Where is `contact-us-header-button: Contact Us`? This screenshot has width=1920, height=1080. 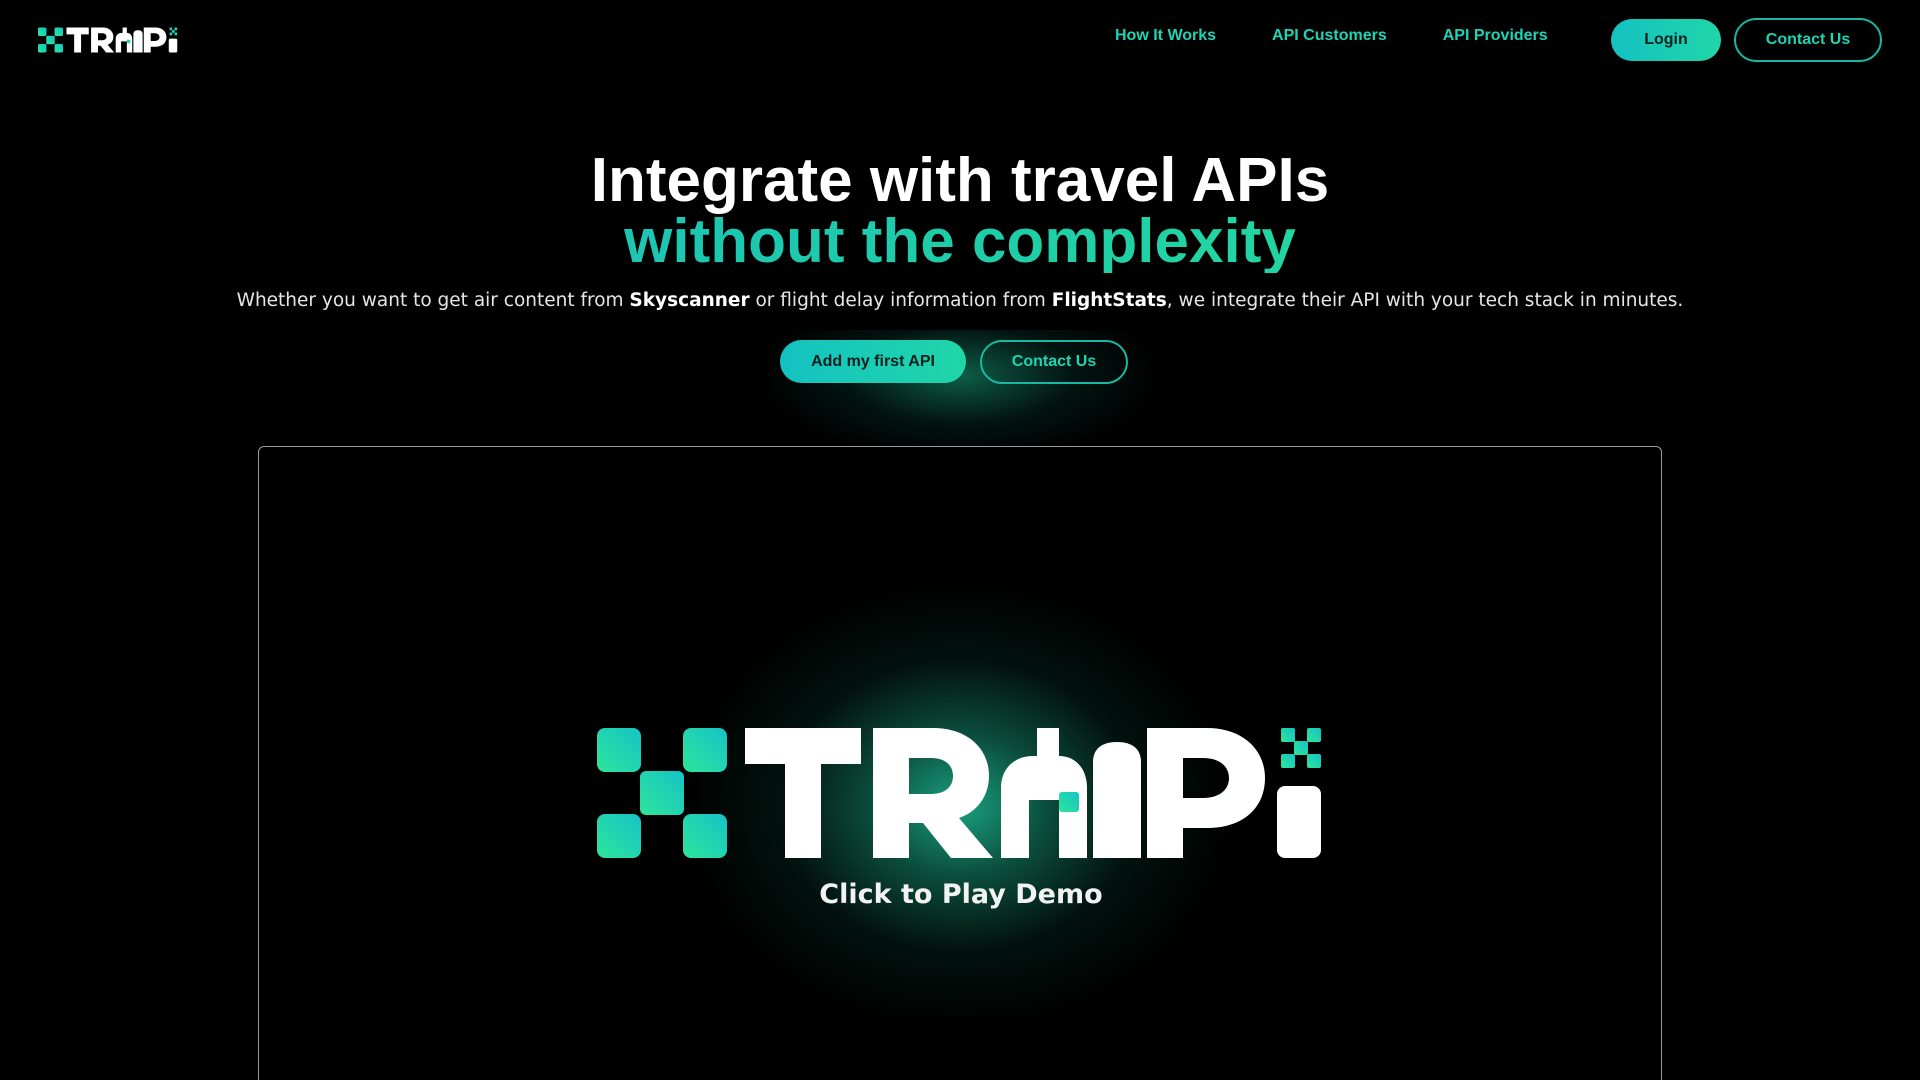 contact-us-header-button: Contact Us is located at coordinates (1808, 40).